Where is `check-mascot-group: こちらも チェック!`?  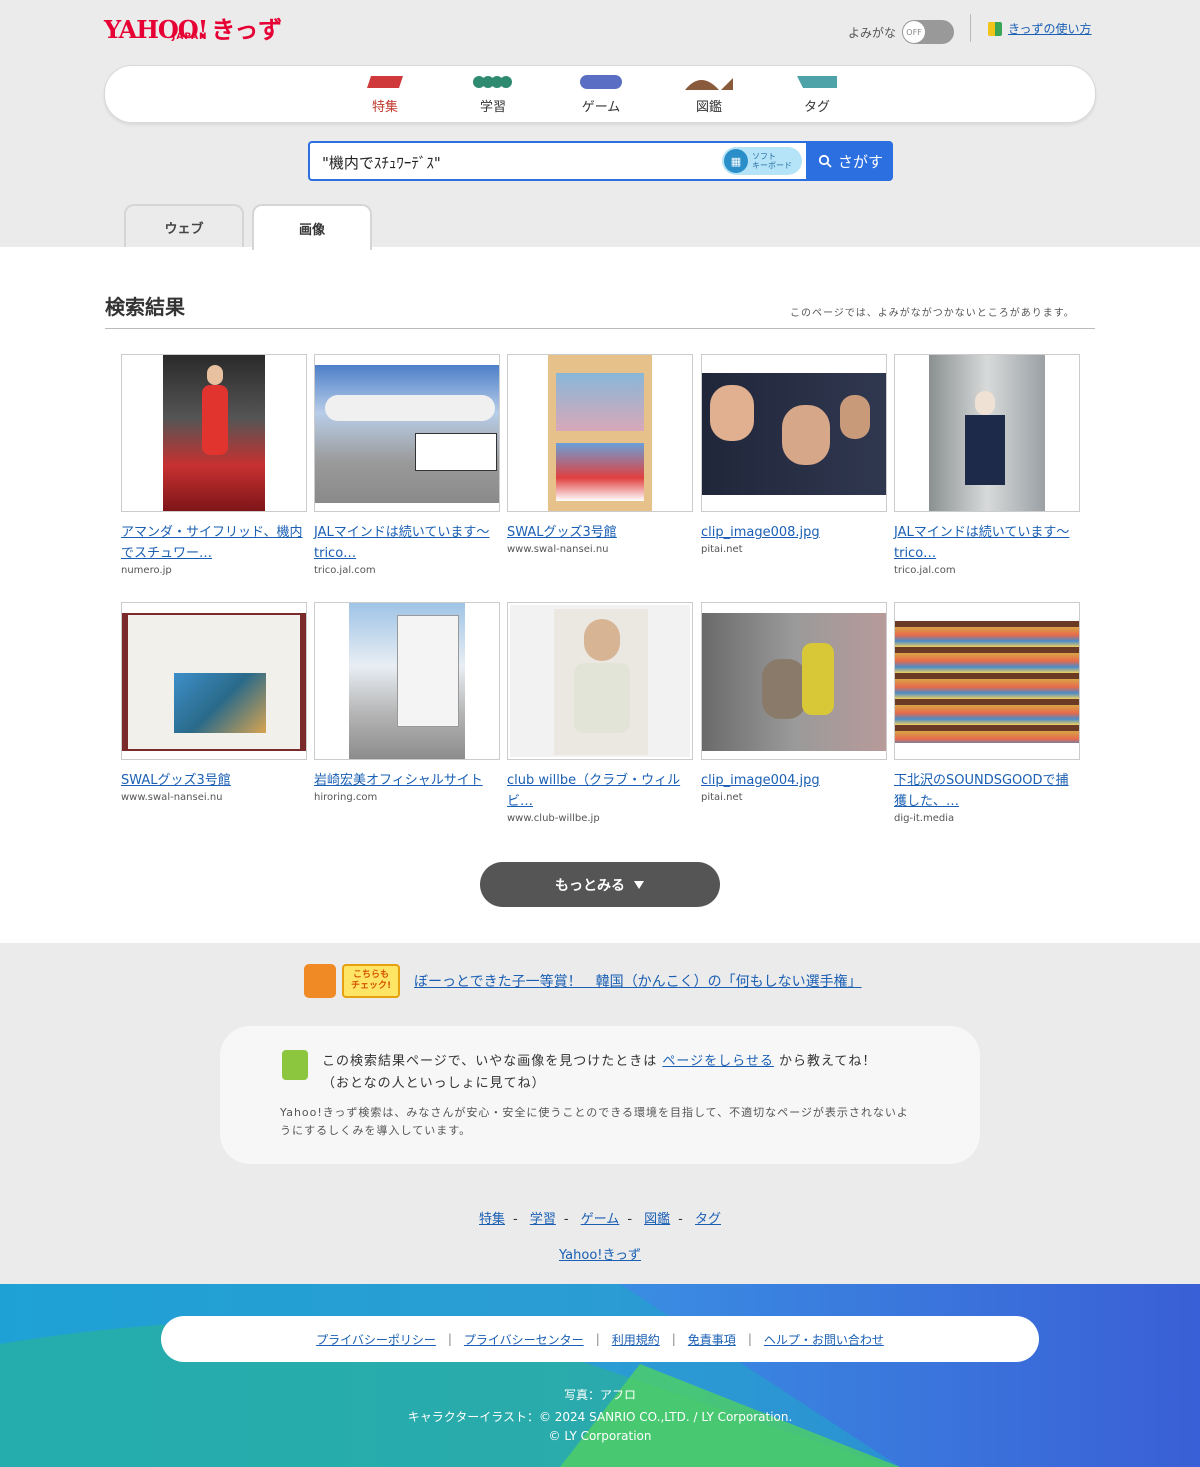 check-mascot-group: こちらも チェック! is located at coordinates (352, 981).